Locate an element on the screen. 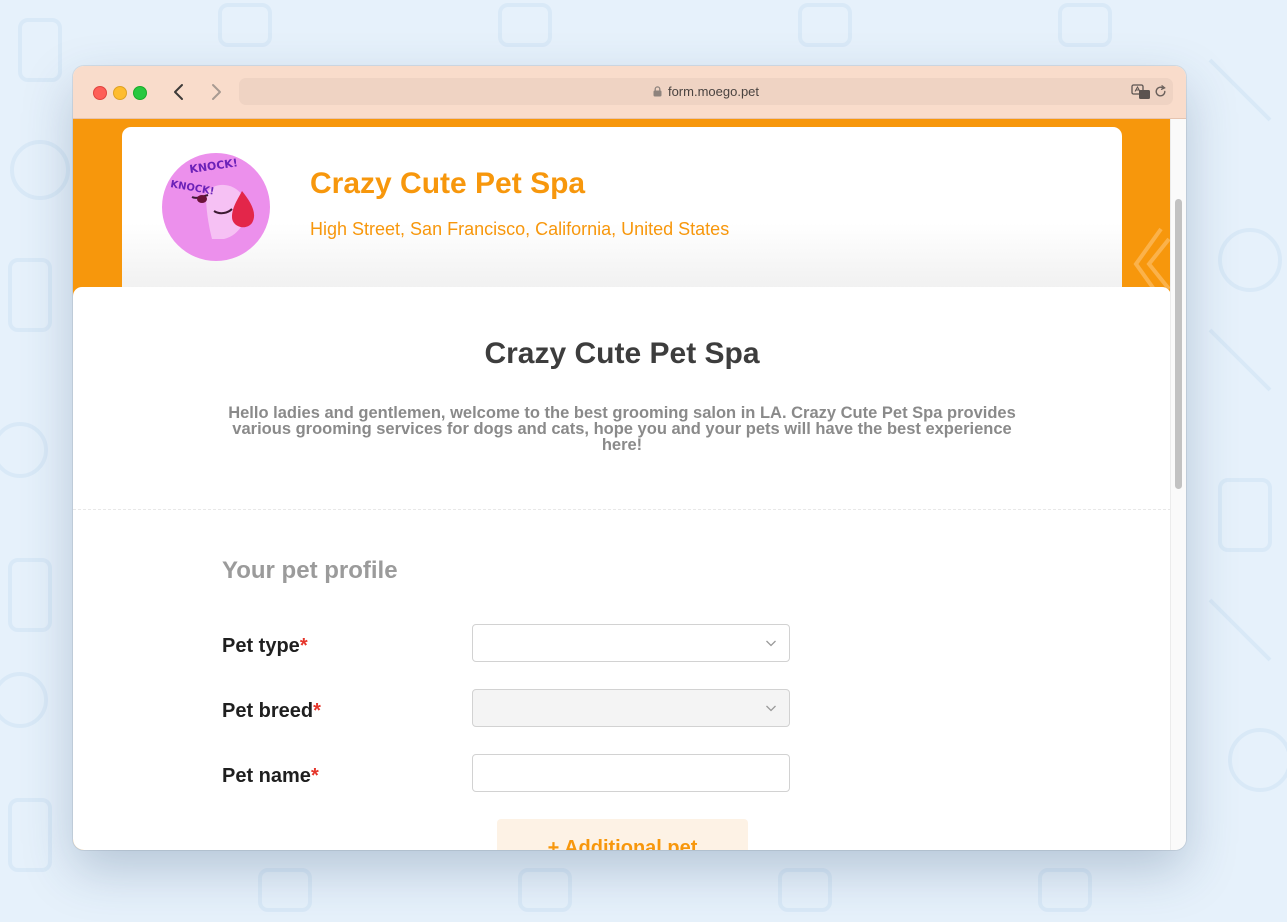 This screenshot has height=922, width=1287. pet-type-label: Pet type* is located at coordinates (265, 646).